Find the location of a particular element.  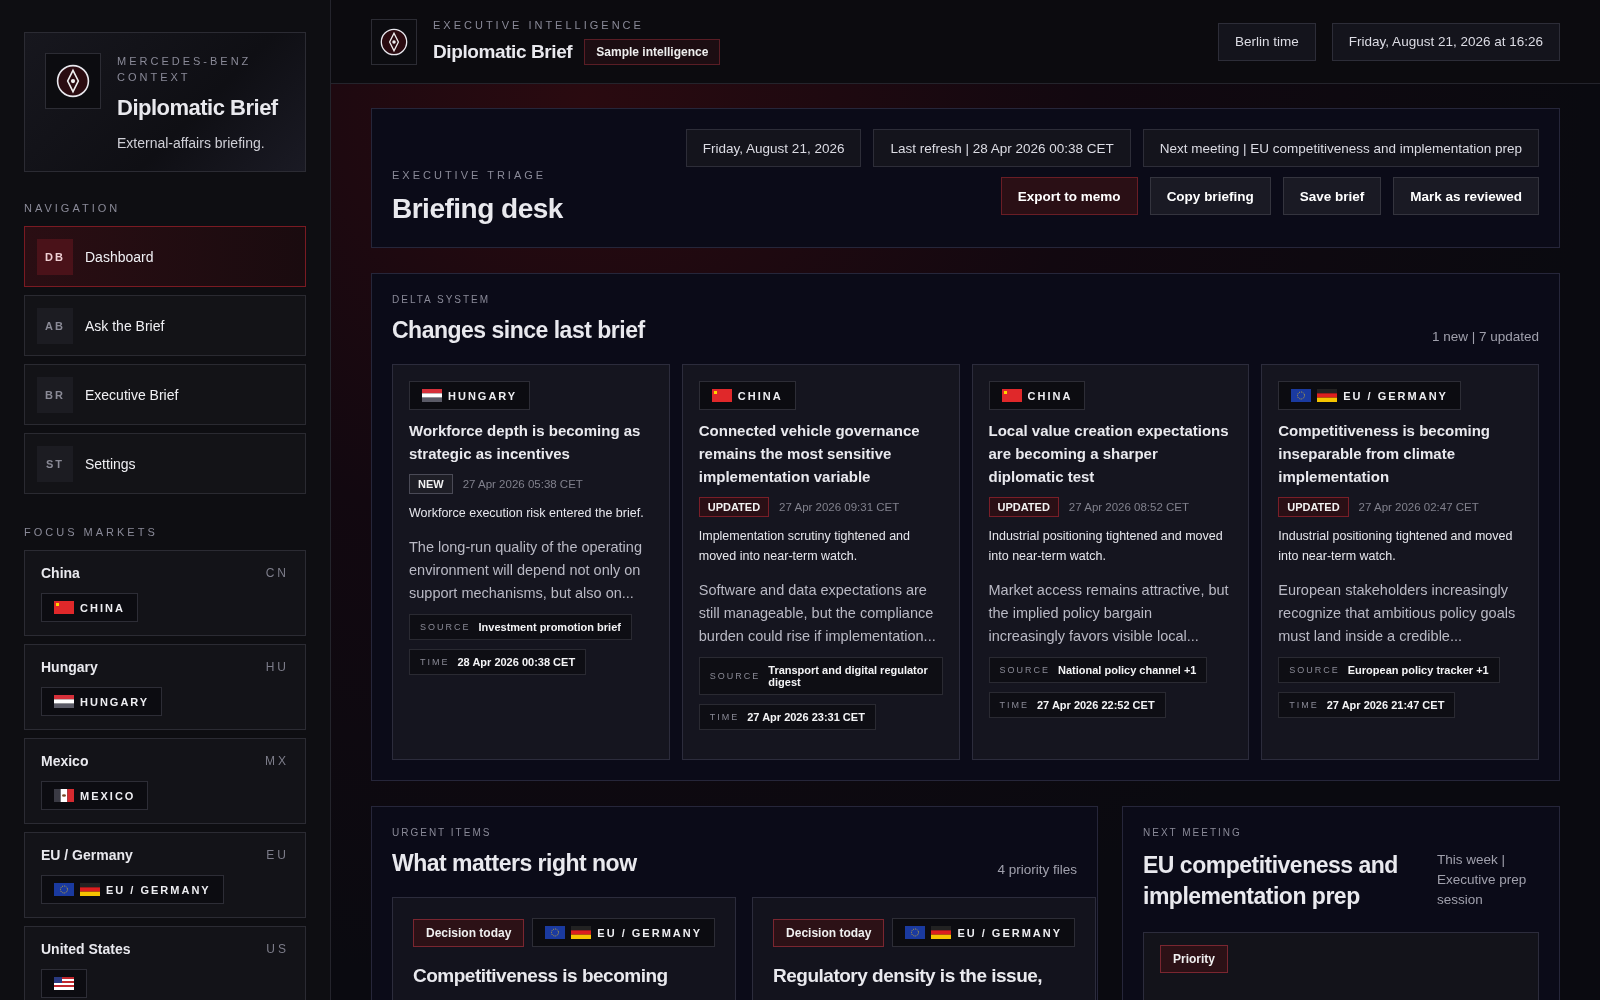

info-chip: Next meeting | EU competitiveness and implementation prep is located at coordinates (1340, 148).